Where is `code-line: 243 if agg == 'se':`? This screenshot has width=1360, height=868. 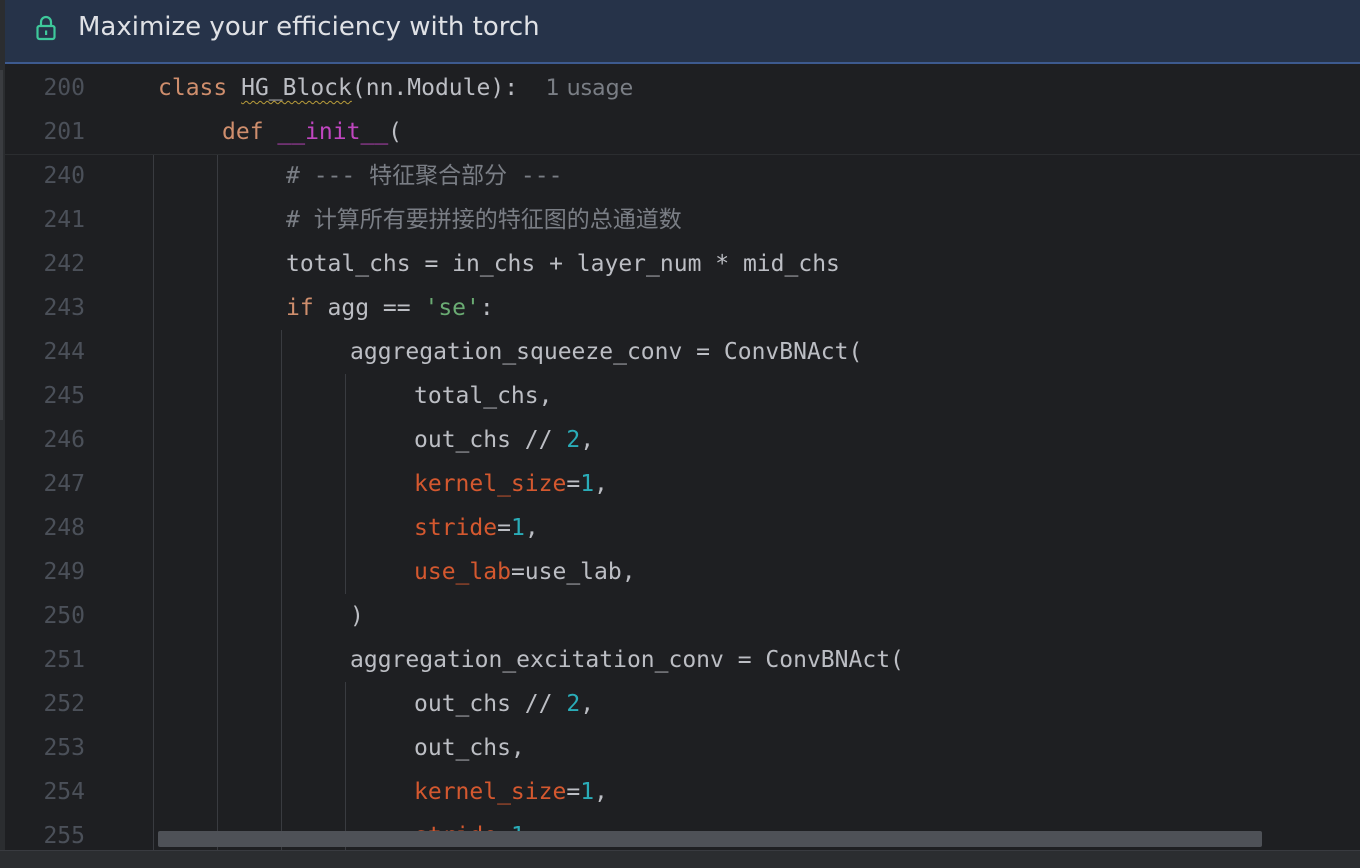
code-line: 243 if agg == 'se': is located at coordinates (682, 308).